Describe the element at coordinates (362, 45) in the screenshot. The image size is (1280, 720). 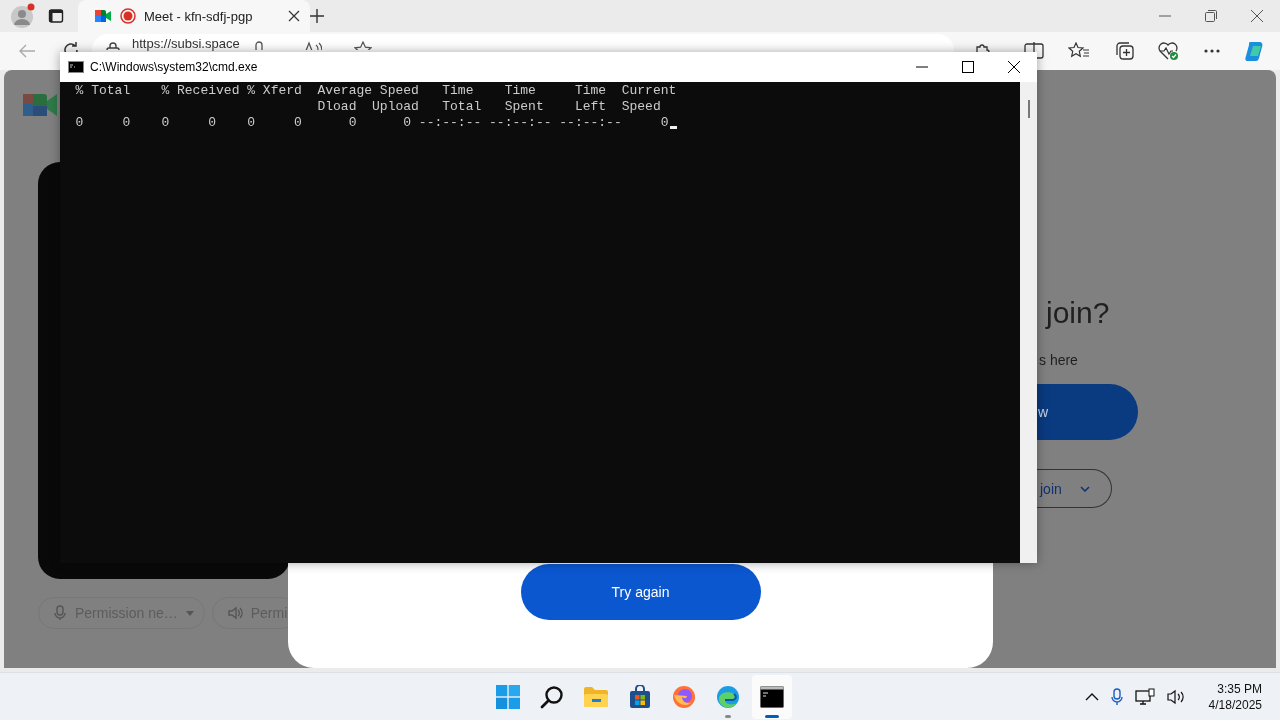
I see `star-icon` at that location.